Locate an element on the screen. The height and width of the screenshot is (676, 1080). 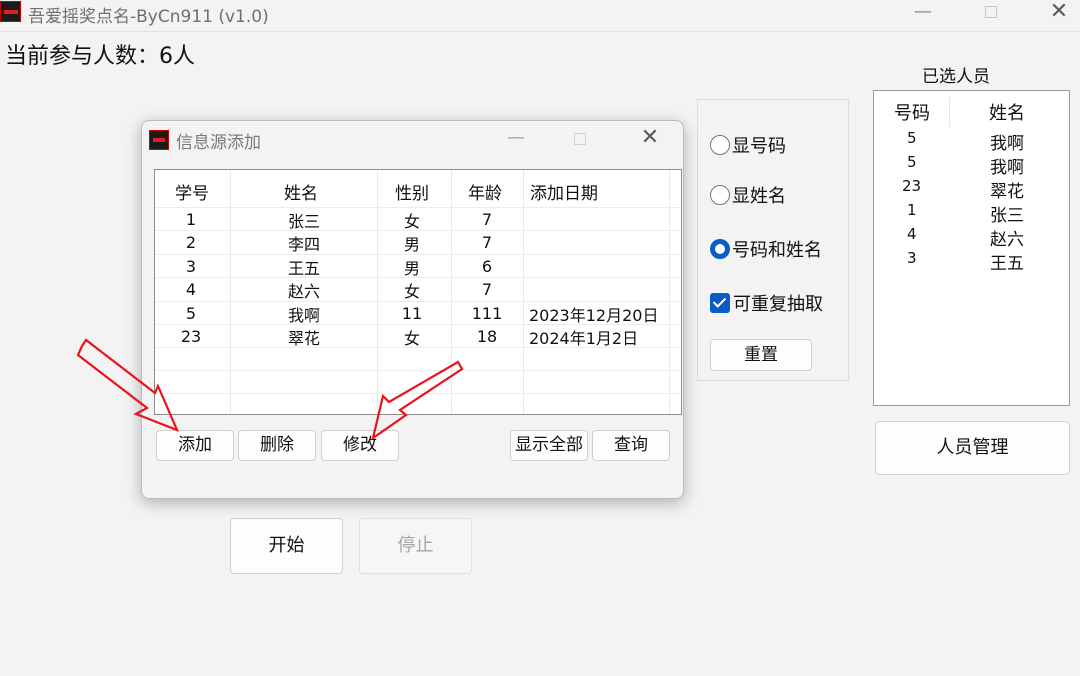
header-divider is located at coordinates (949, 112).